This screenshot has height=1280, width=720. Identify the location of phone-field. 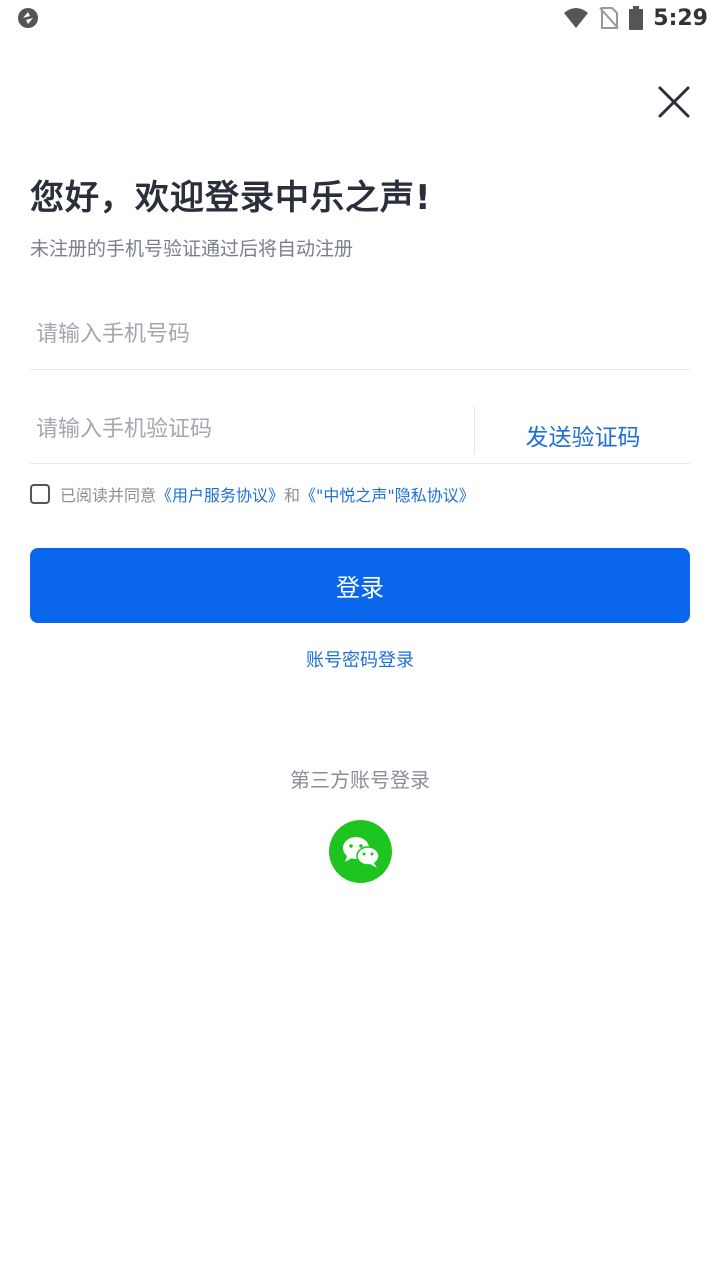
(360, 335).